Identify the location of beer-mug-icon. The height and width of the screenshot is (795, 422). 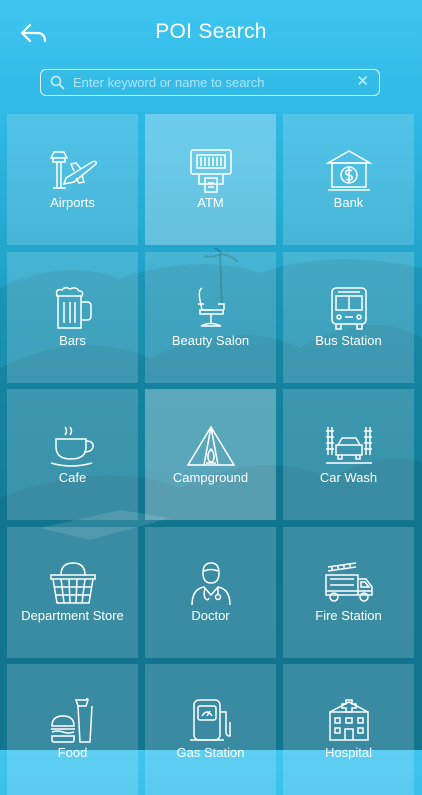
(73, 307).